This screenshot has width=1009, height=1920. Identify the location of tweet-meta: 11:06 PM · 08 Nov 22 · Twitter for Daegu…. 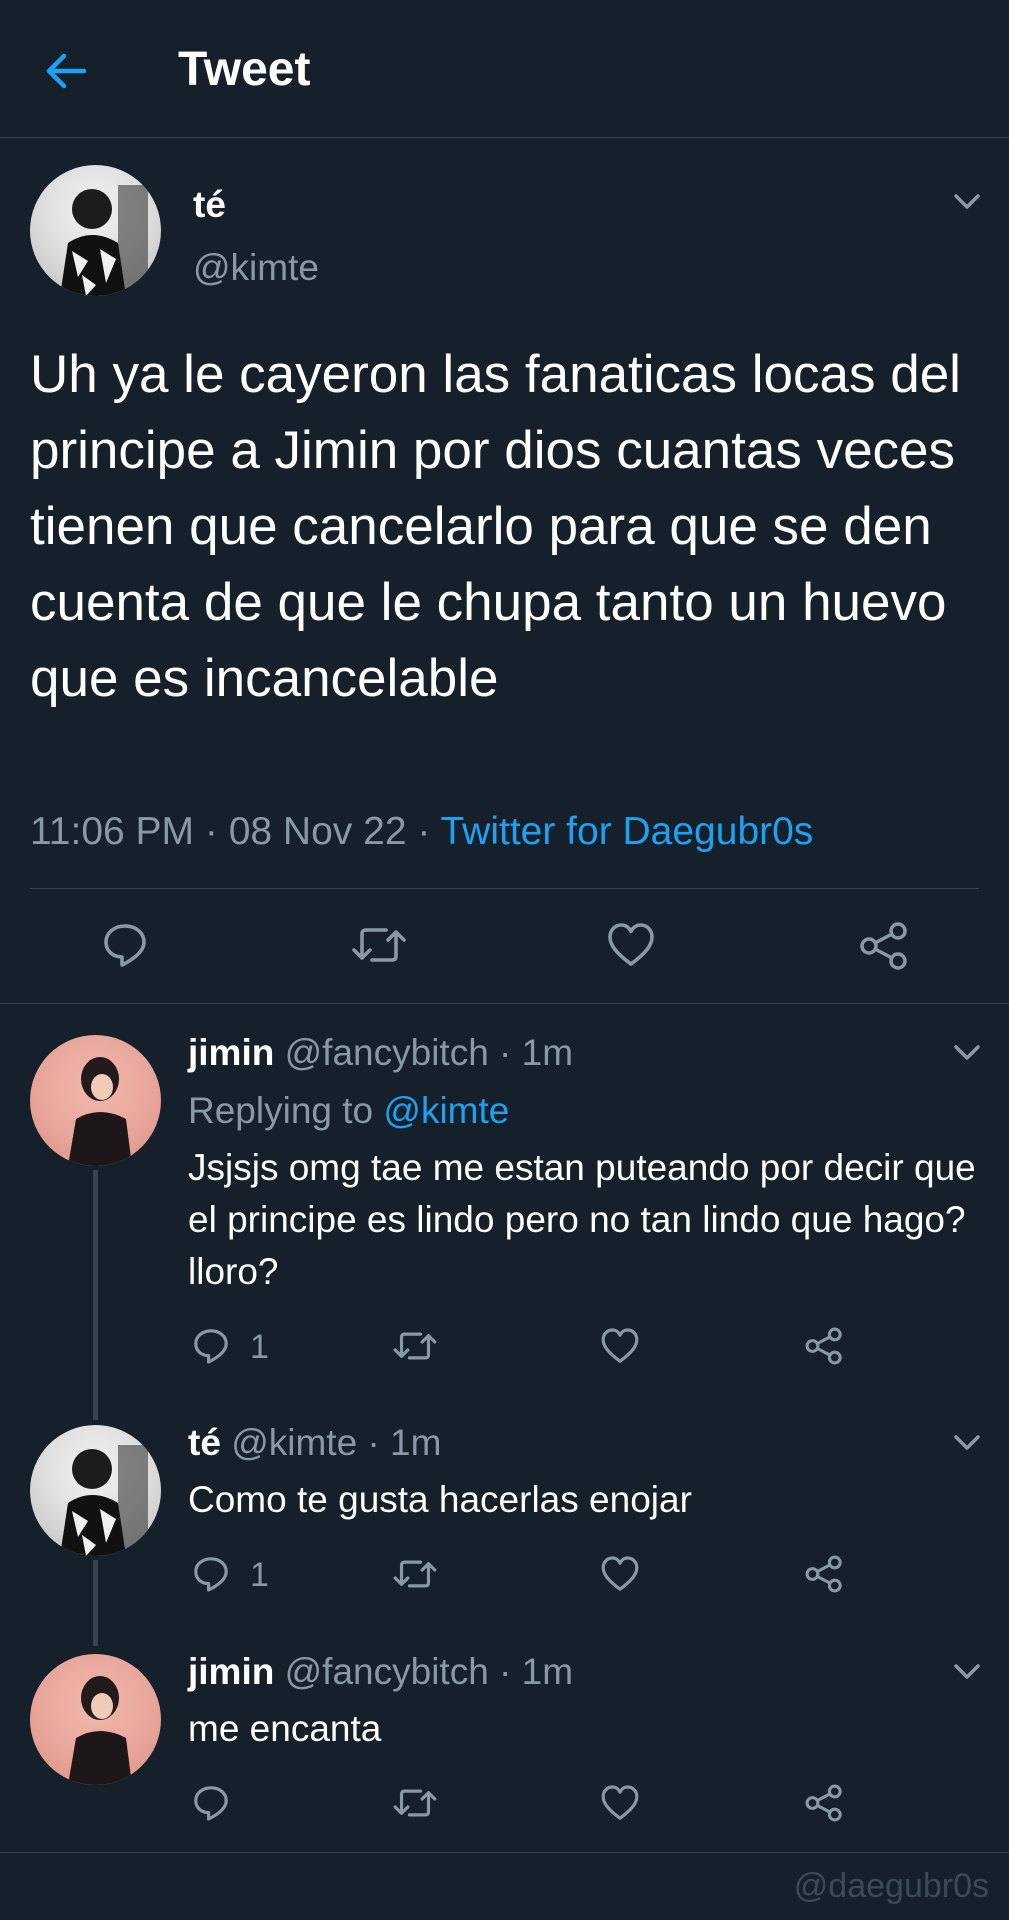
(422, 831).